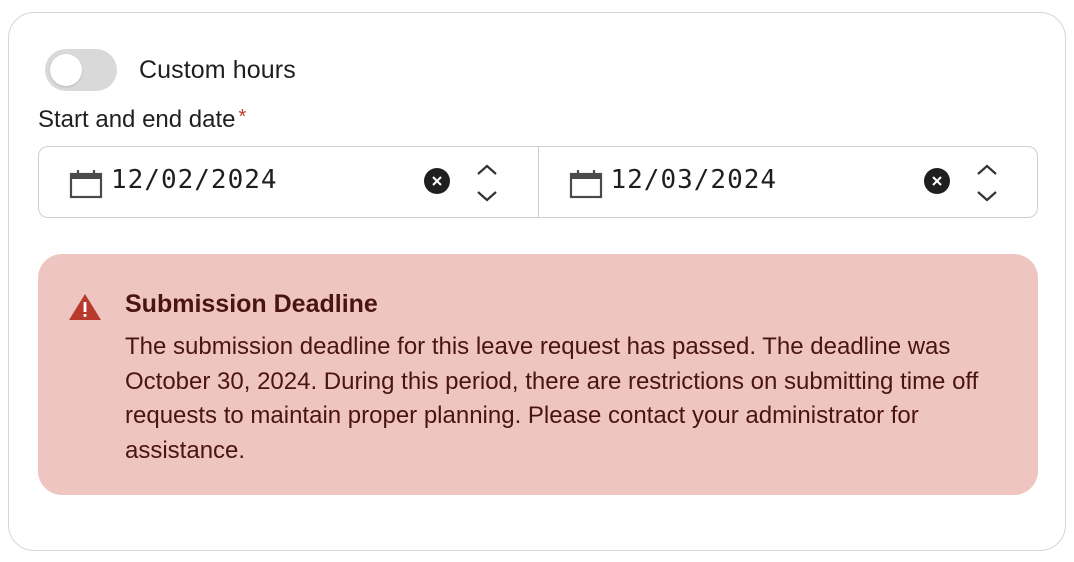 This screenshot has width=1074, height=562. I want to click on date-range-label-text: Start and end date, so click(137, 119).